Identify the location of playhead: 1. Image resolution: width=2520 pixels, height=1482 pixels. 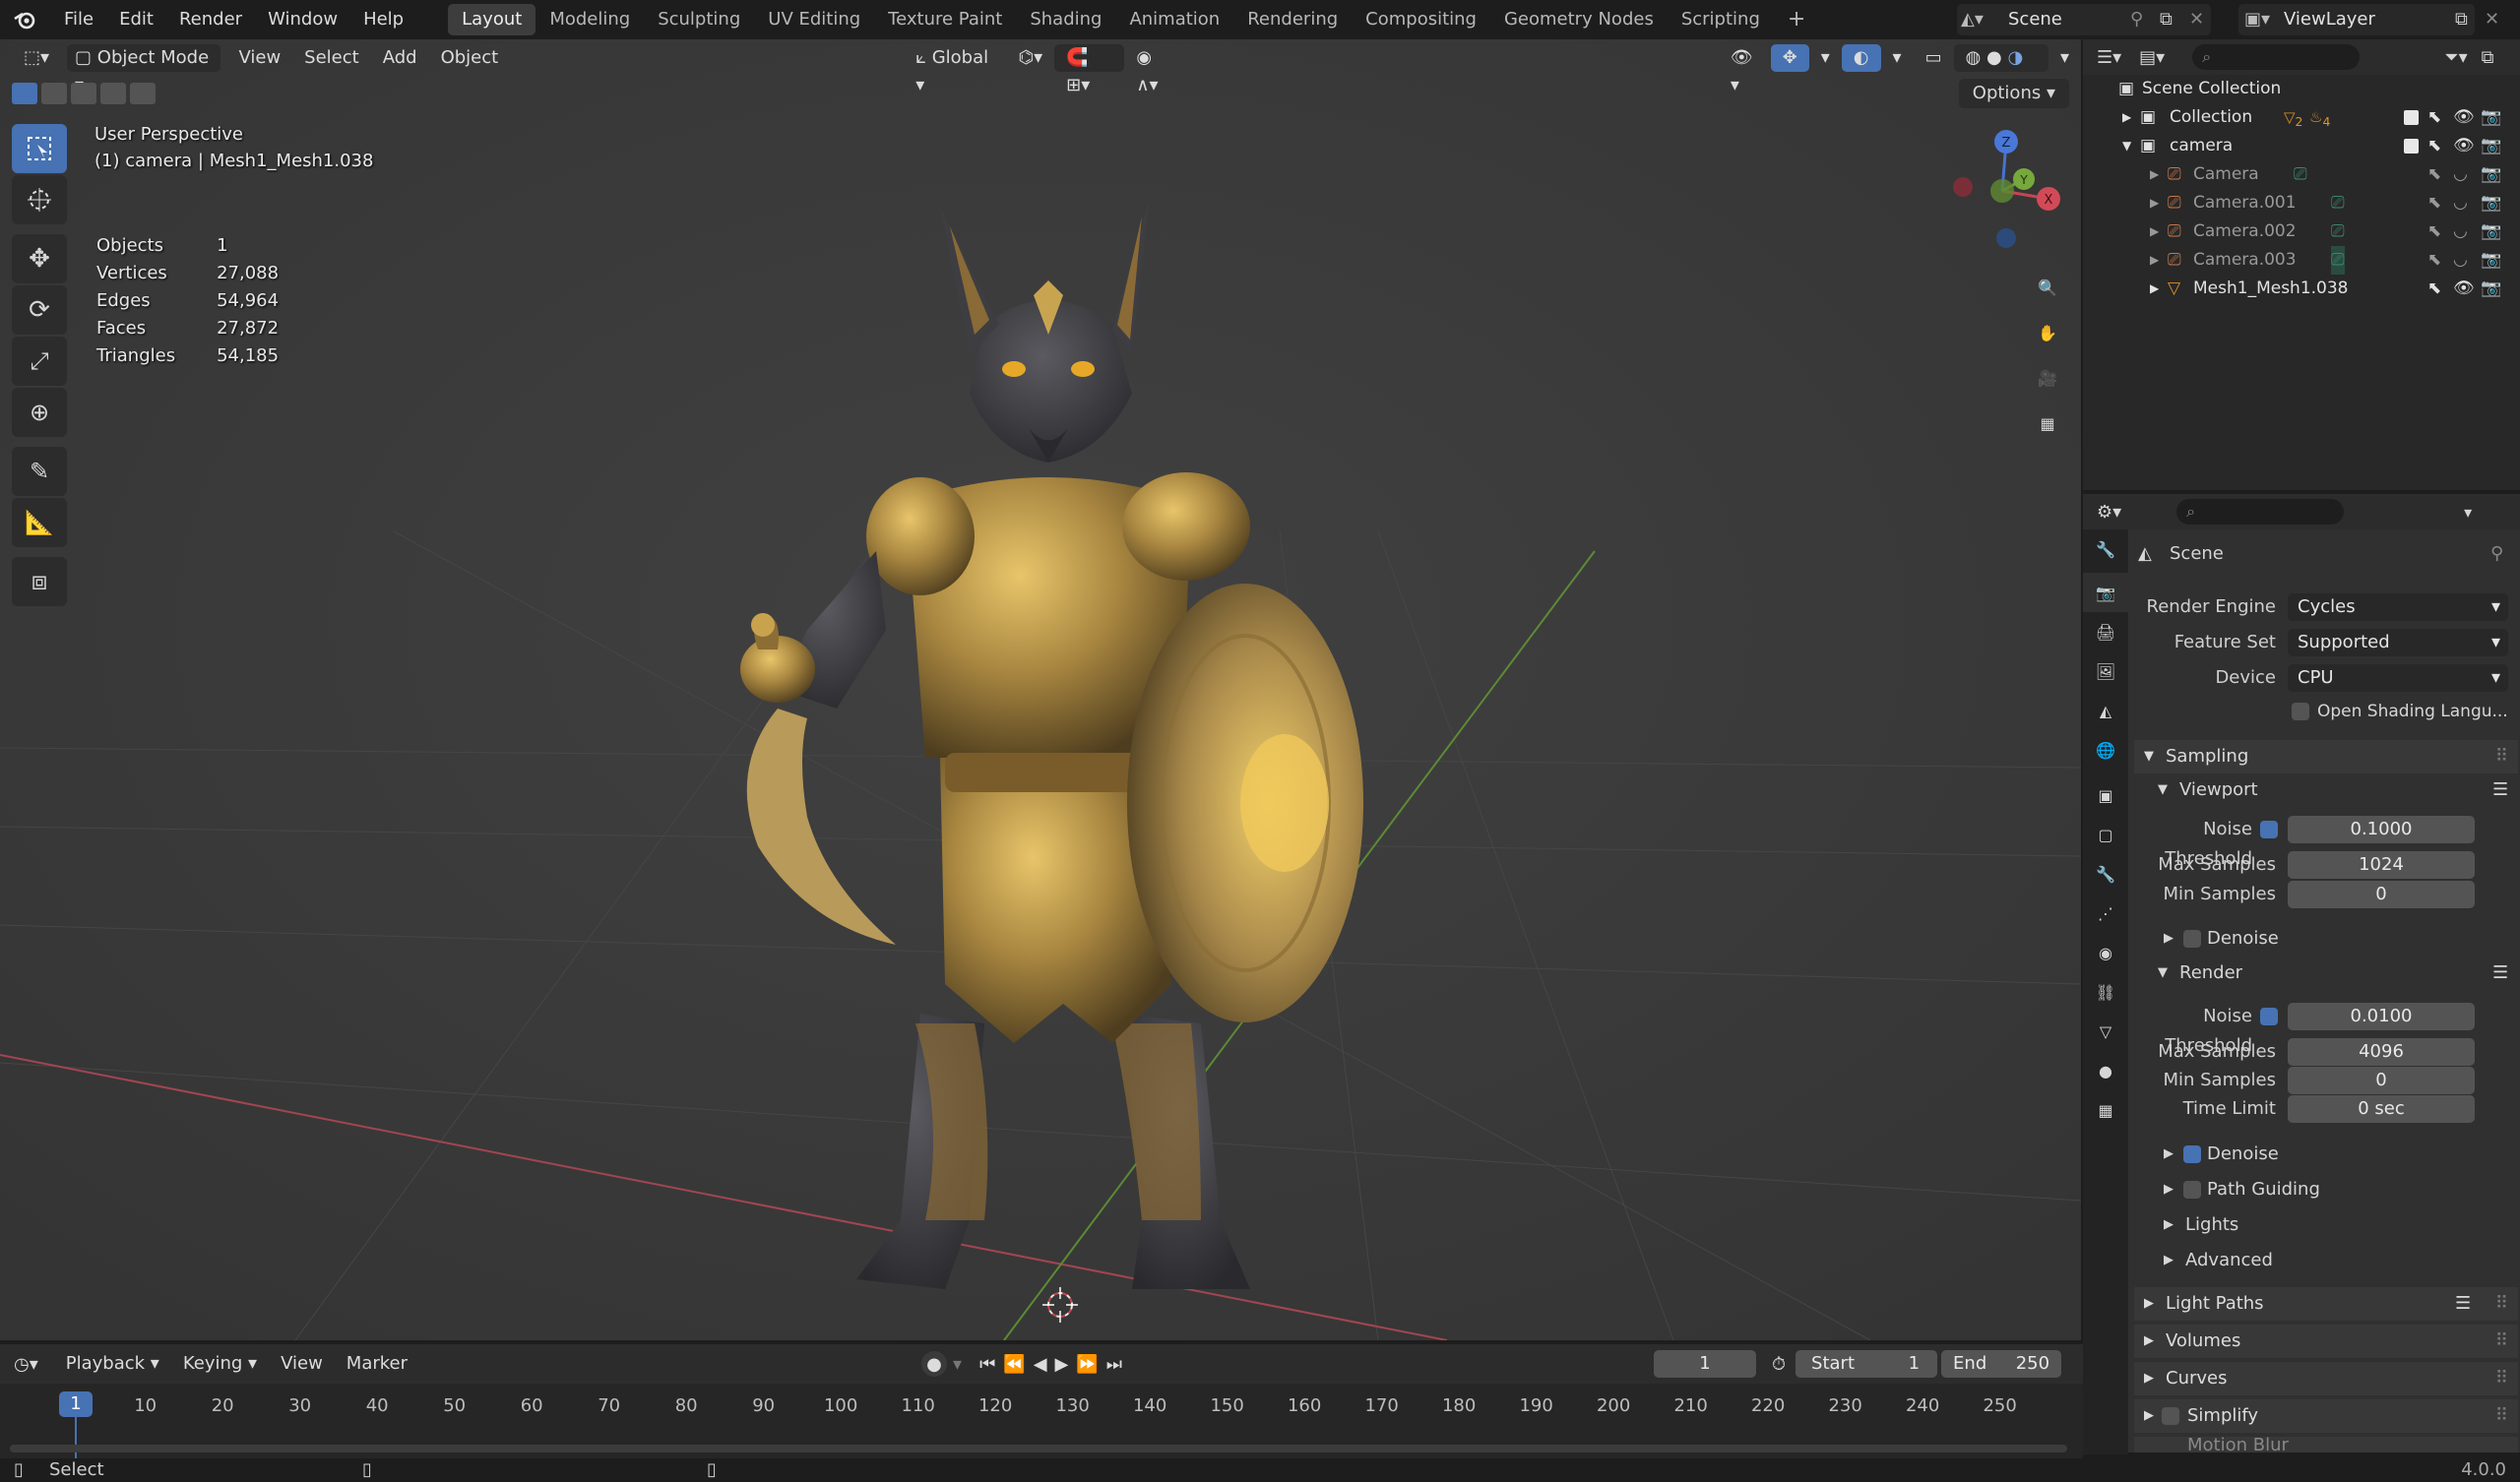
(76, 1404).